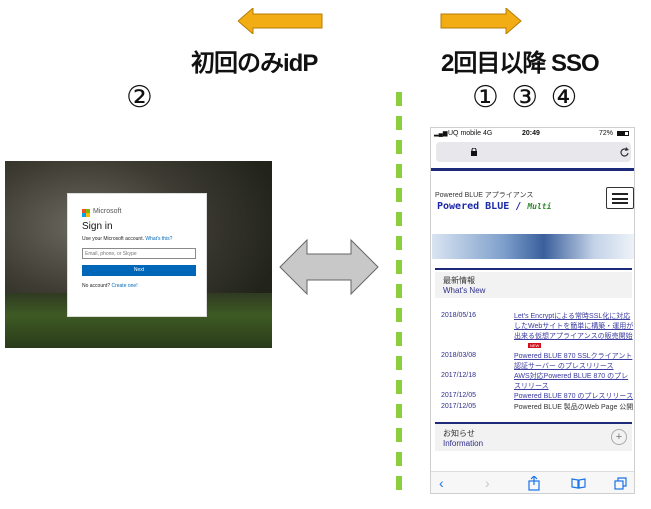 This screenshot has width=651, height=509. What do you see at coordinates (459, 433) in the screenshot?
I see `notice-title-jp: お知らせ` at bounding box center [459, 433].